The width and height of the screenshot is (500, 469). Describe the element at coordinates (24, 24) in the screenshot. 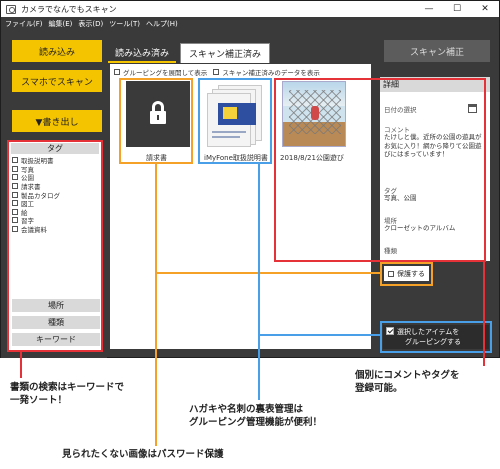

I see `menu-file: ファイル(F)` at that location.